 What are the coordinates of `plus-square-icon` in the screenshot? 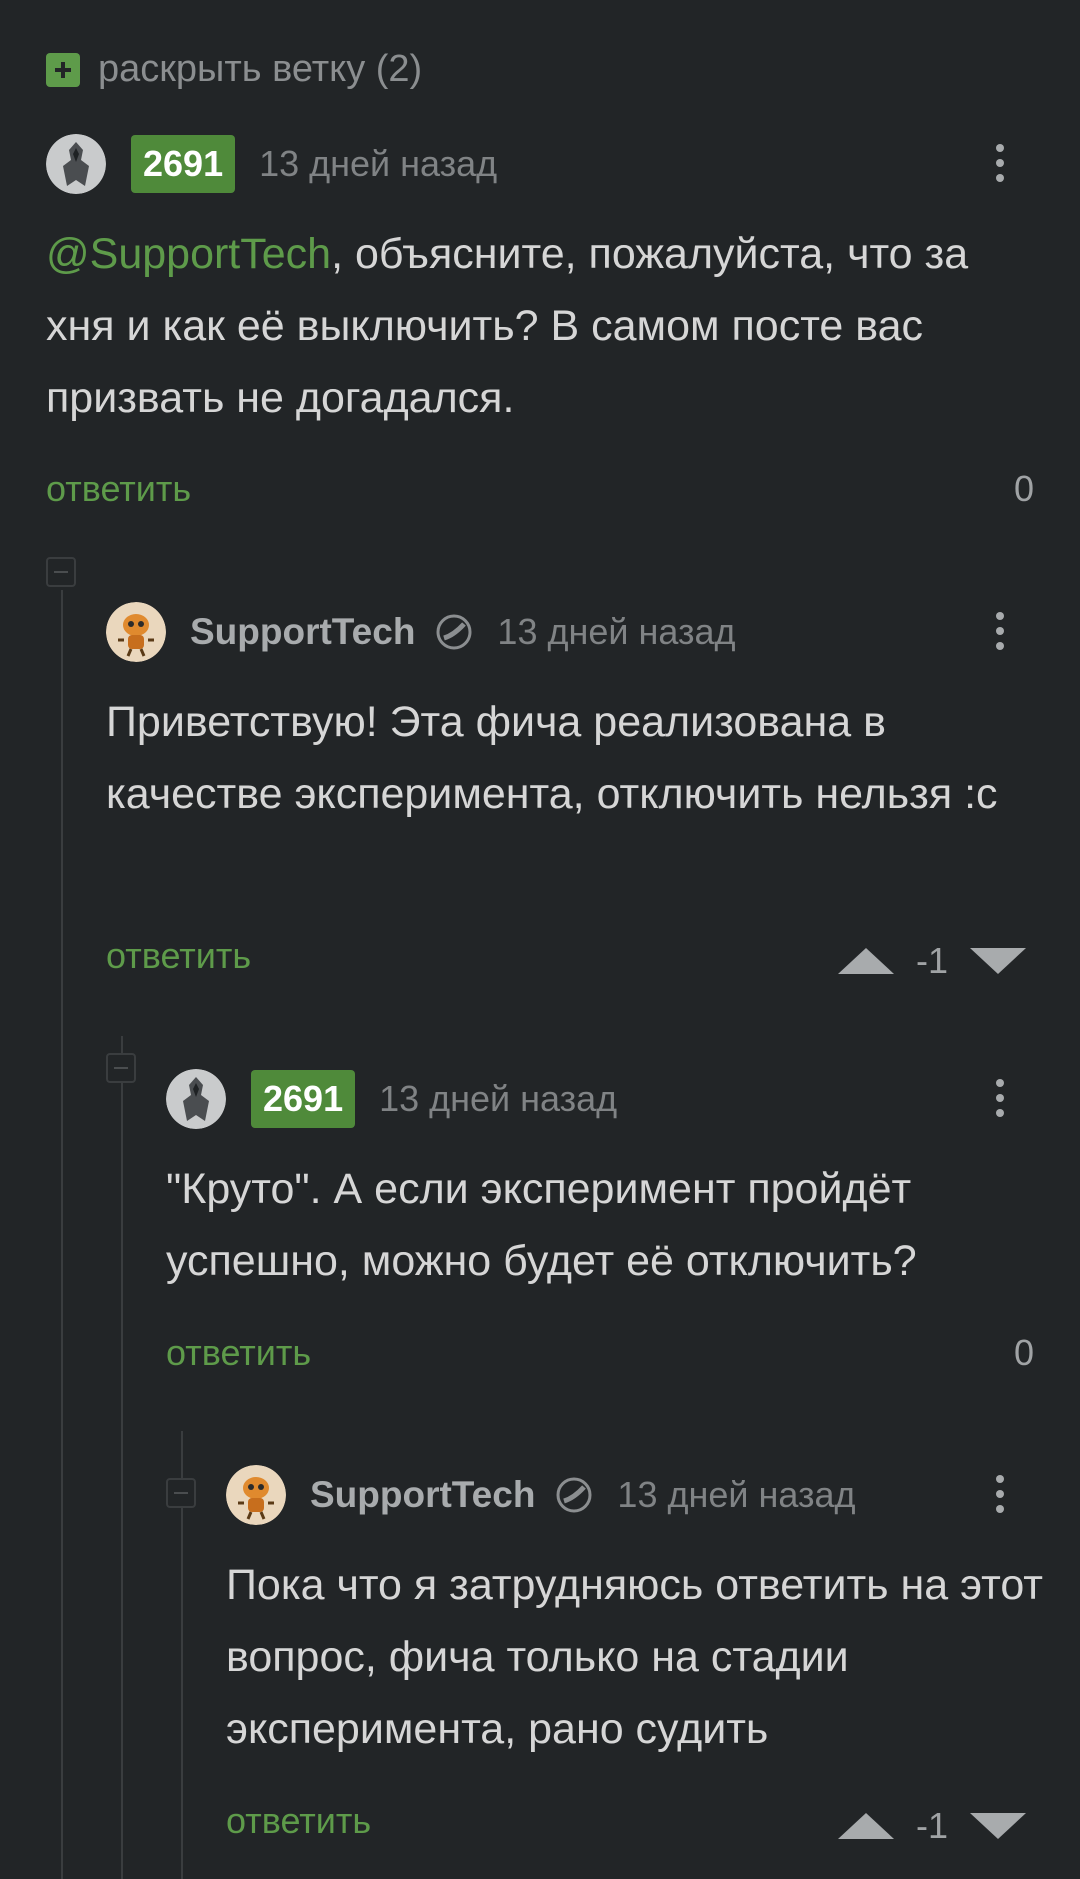 It's located at (63, 69).